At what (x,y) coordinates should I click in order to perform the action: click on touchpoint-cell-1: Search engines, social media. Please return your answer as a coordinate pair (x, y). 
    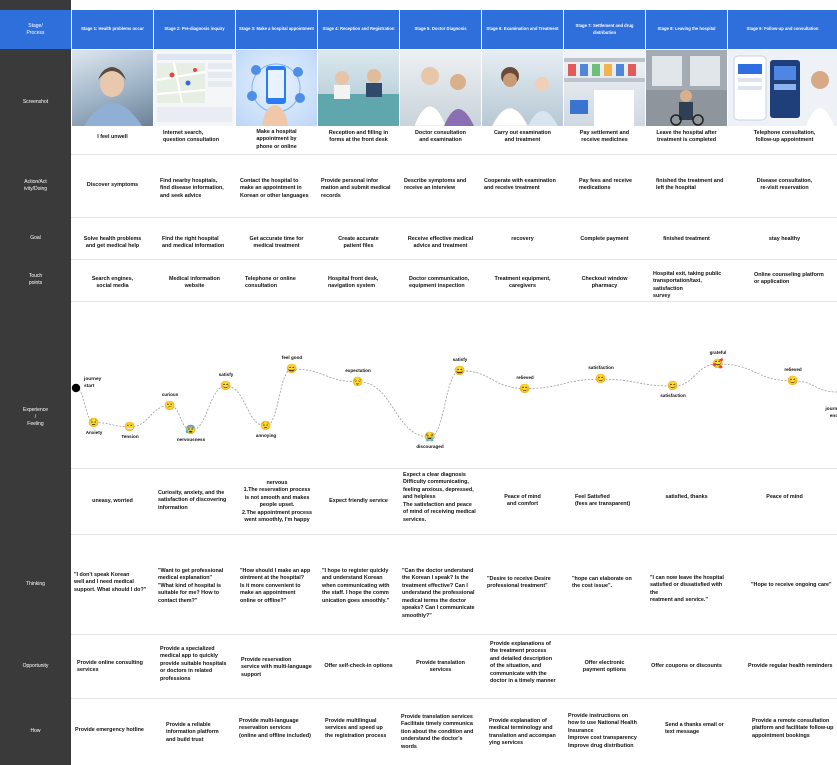
    Looking at the image, I should click on (112, 283).